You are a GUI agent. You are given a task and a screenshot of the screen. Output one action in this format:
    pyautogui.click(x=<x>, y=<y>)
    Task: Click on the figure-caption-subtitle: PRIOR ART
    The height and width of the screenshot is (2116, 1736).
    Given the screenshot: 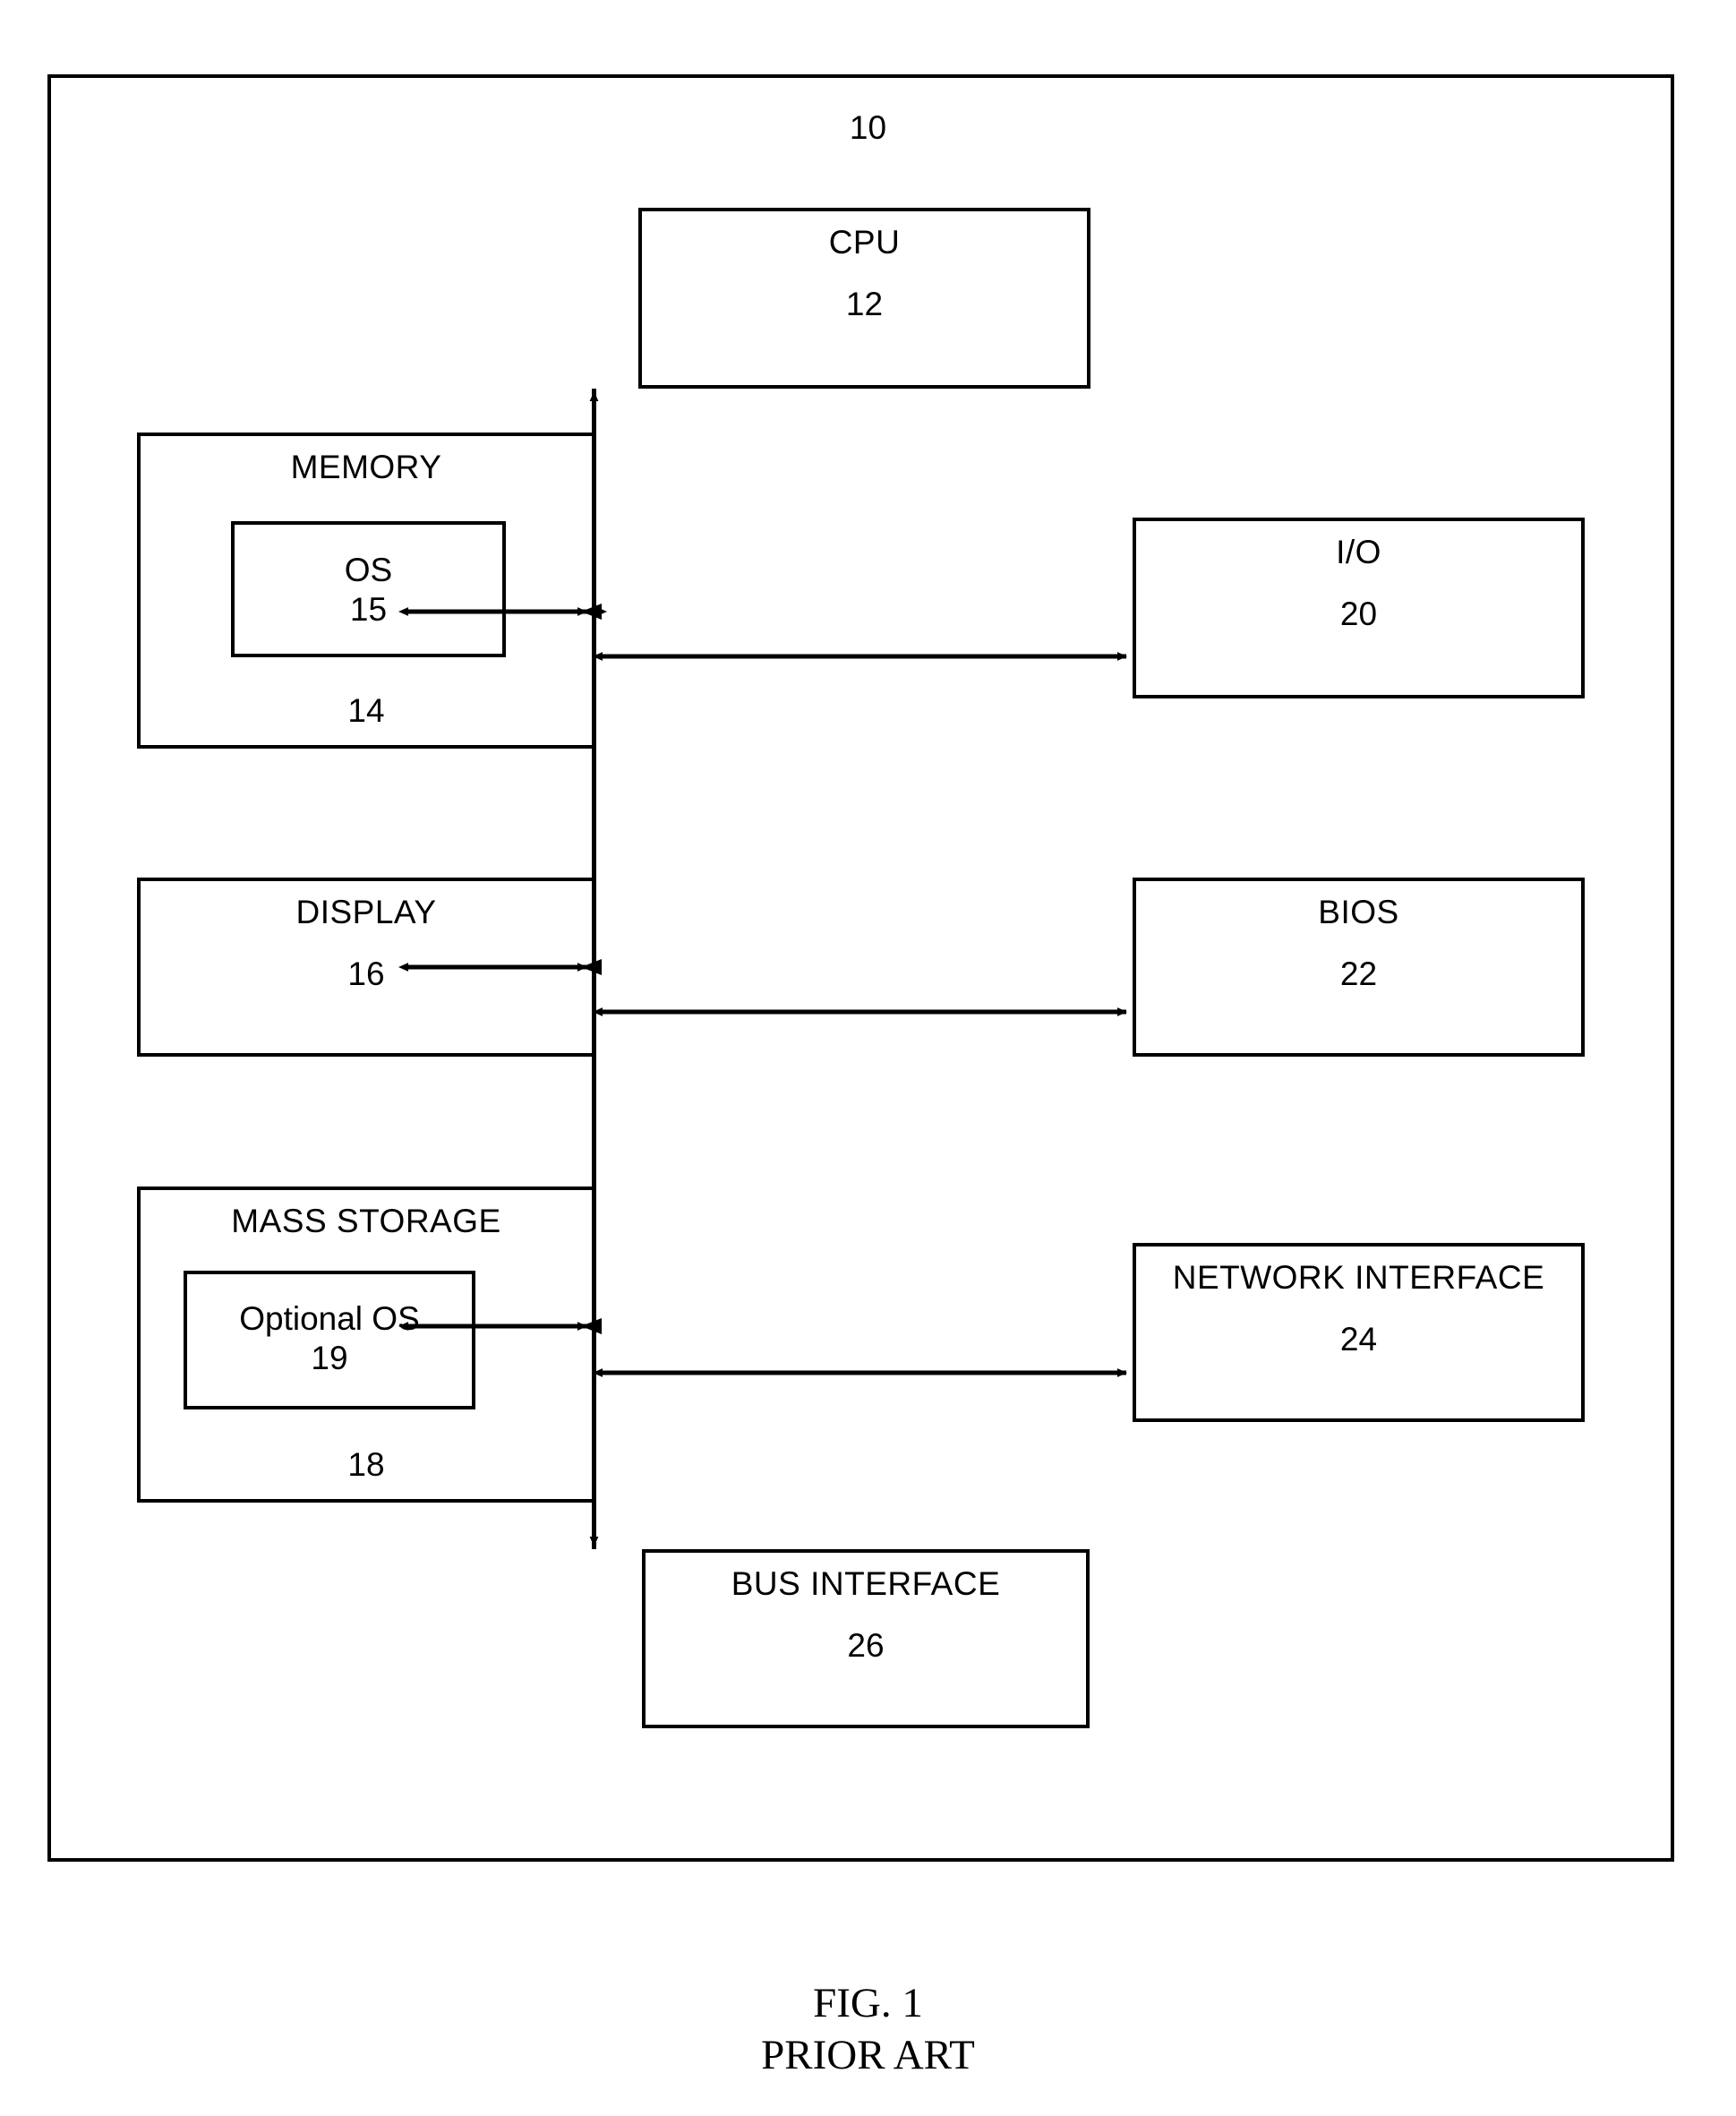 What is the action you would take?
    pyautogui.click(x=868, y=2055)
    